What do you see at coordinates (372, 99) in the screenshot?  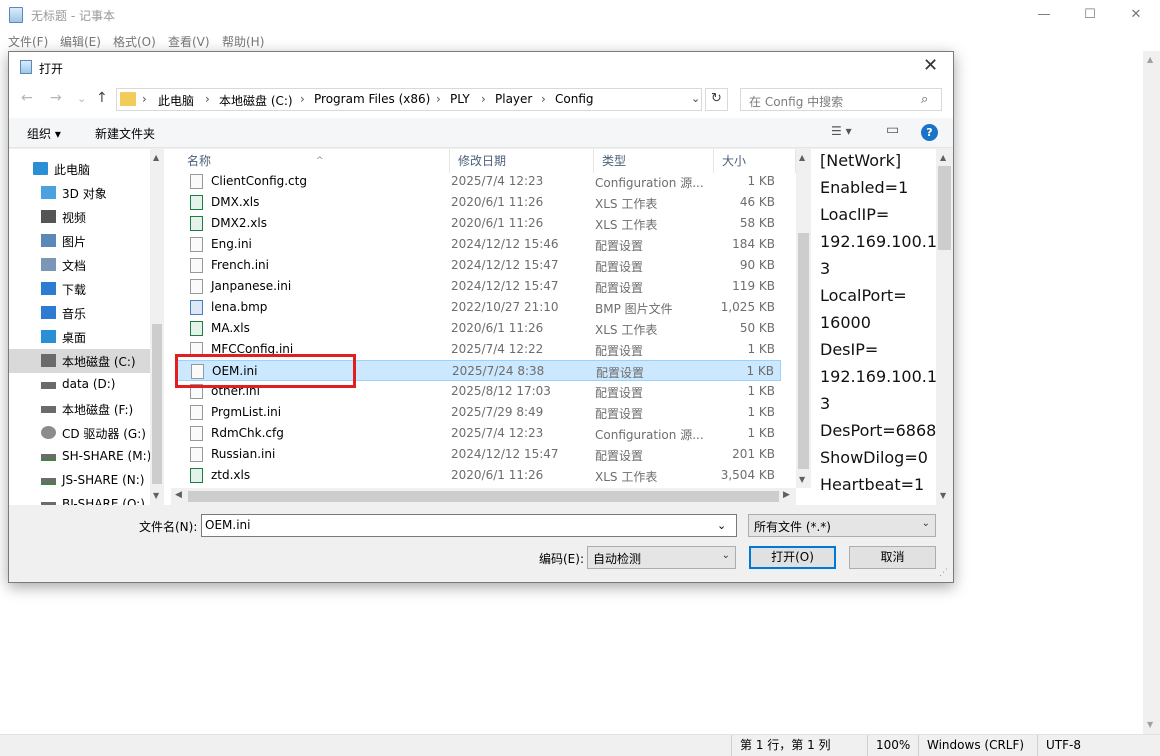 I see `breadcrumb-program-files: Program Files (x86)` at bounding box center [372, 99].